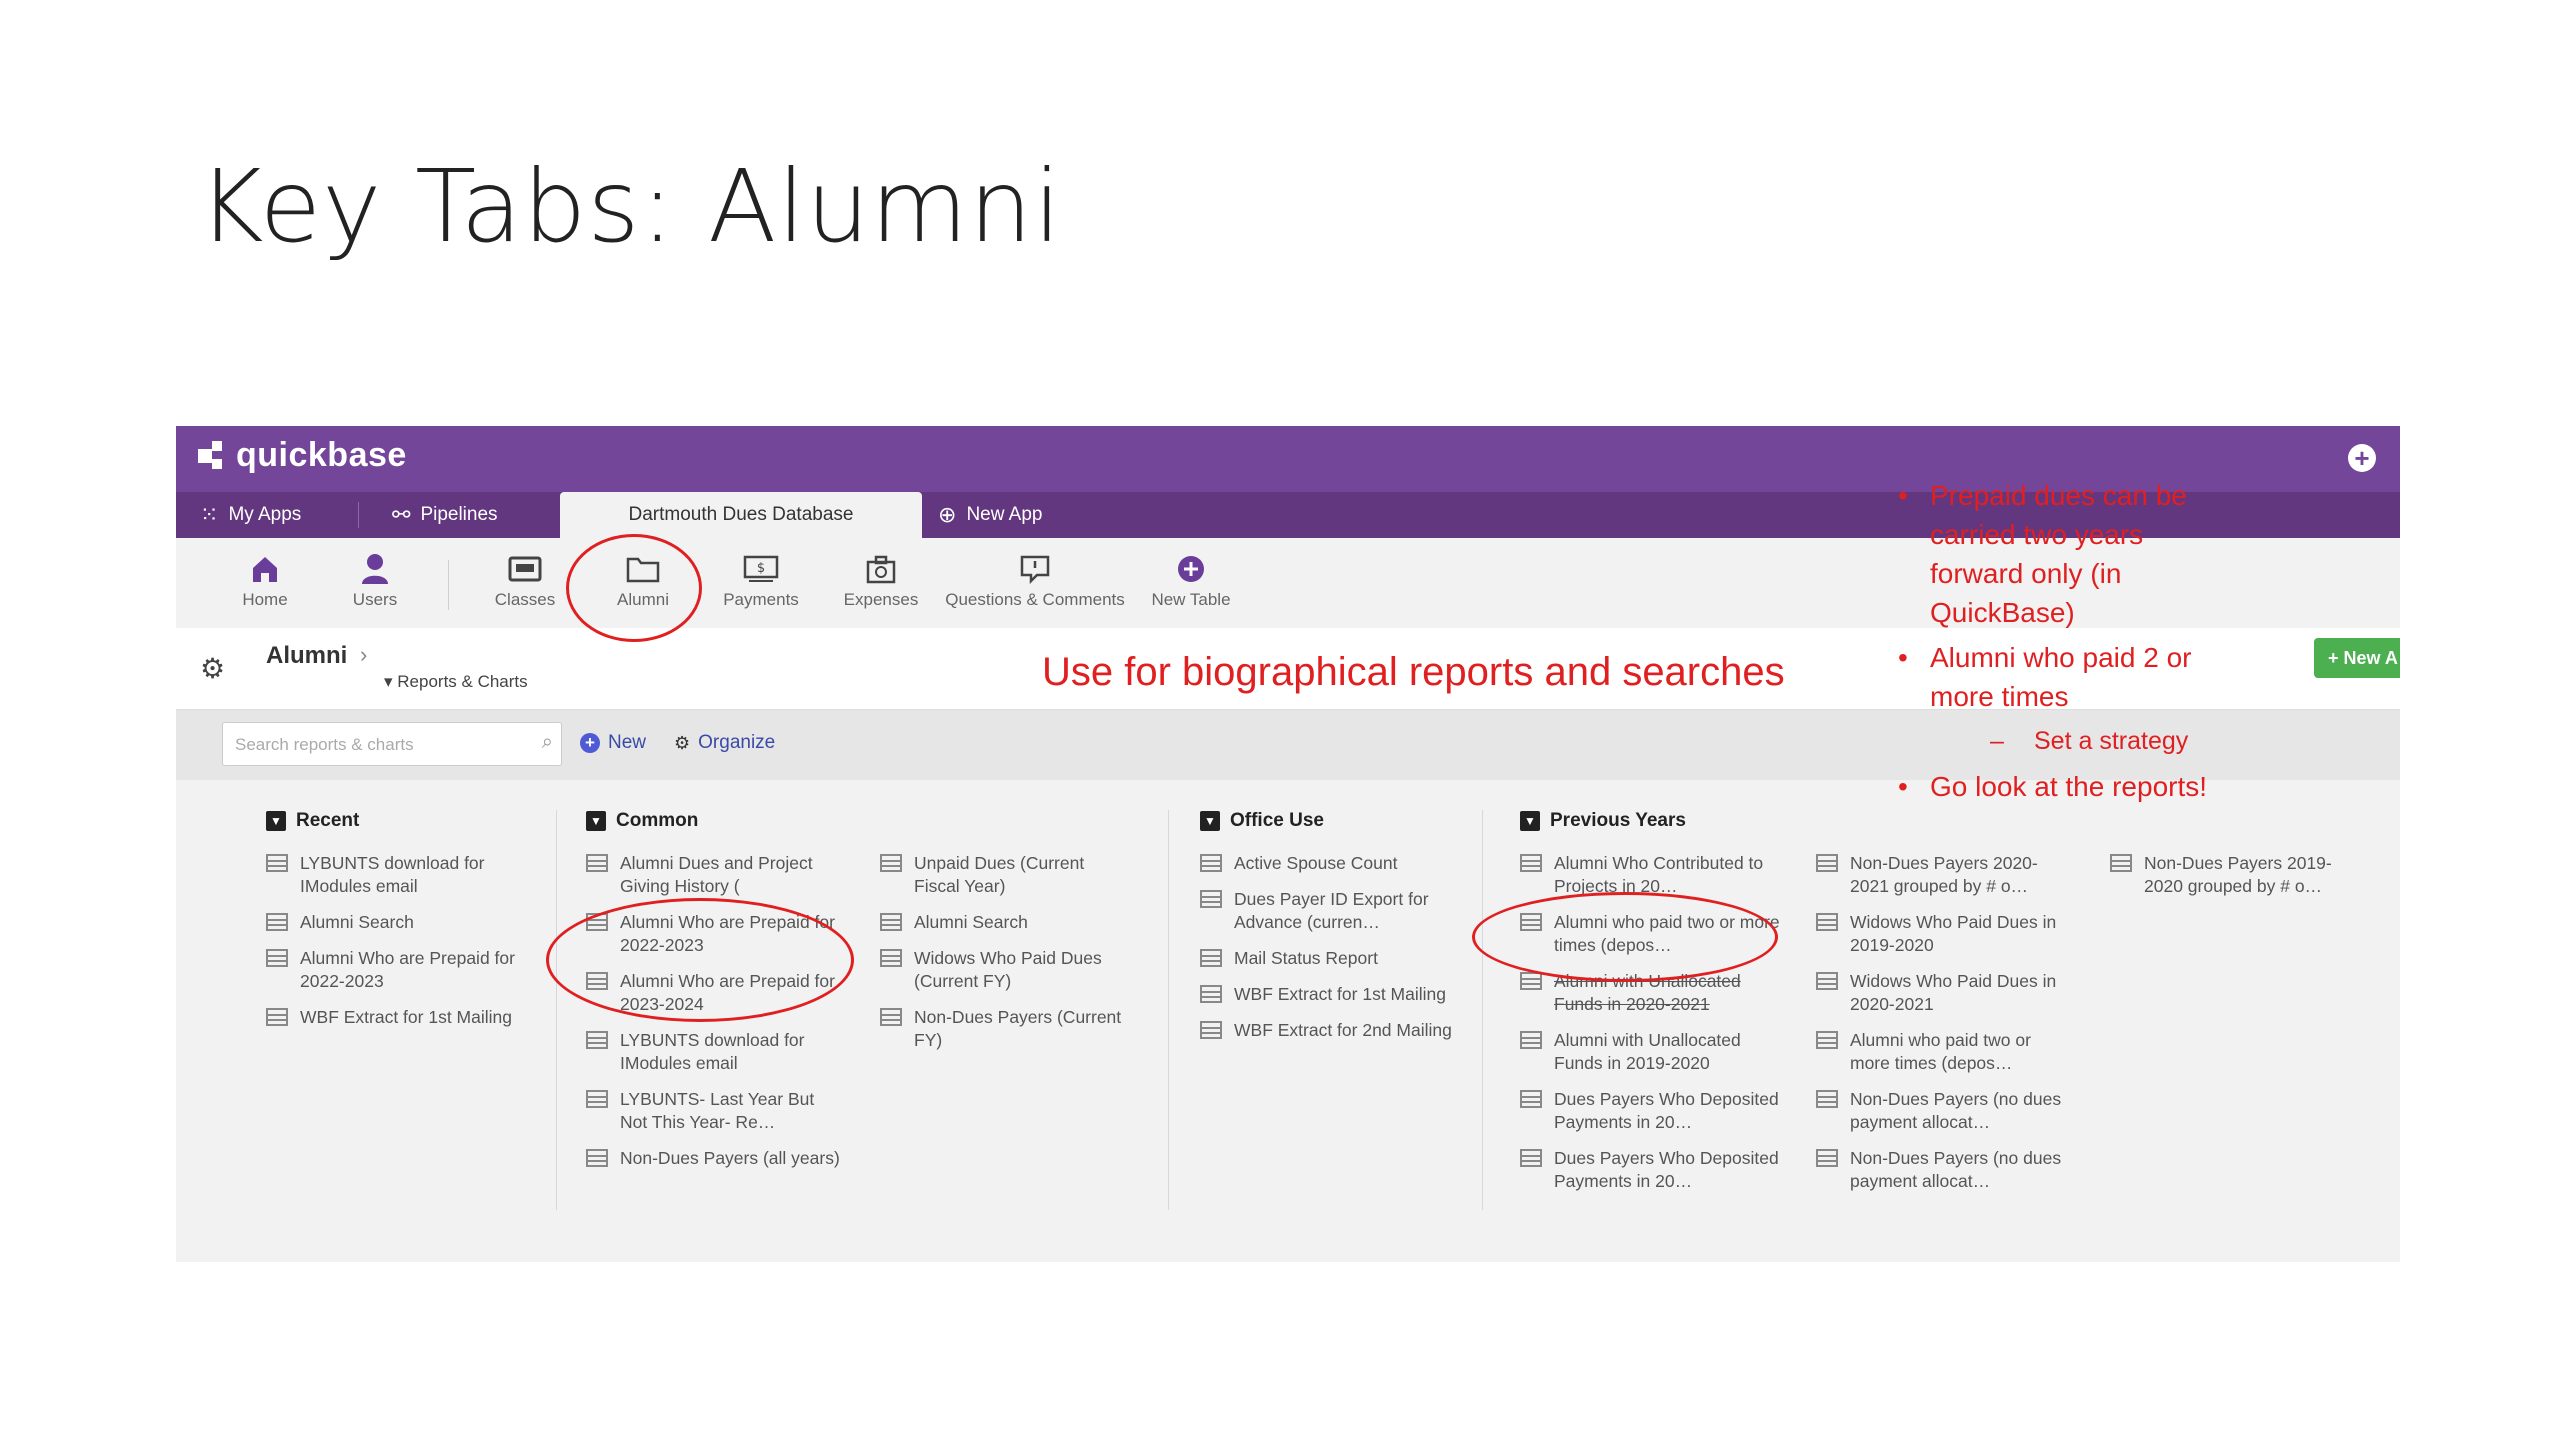  I want to click on group-header-office-use: ▼ Office Use, so click(1262, 821).